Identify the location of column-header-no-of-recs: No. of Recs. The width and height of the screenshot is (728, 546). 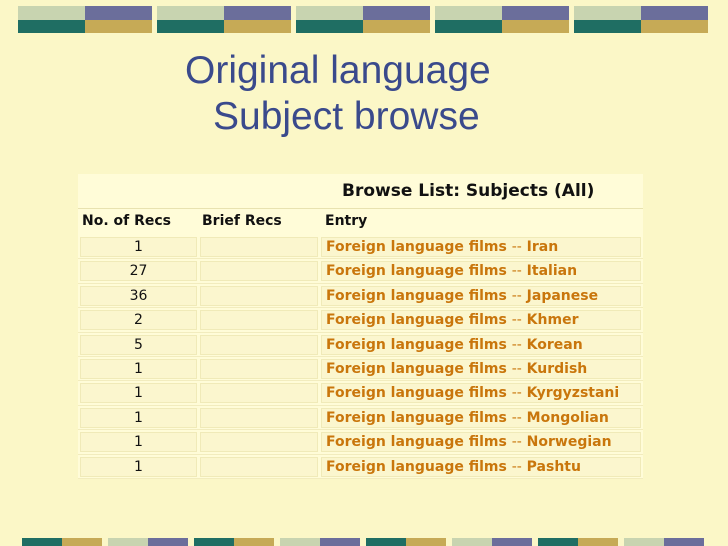
(127, 221).